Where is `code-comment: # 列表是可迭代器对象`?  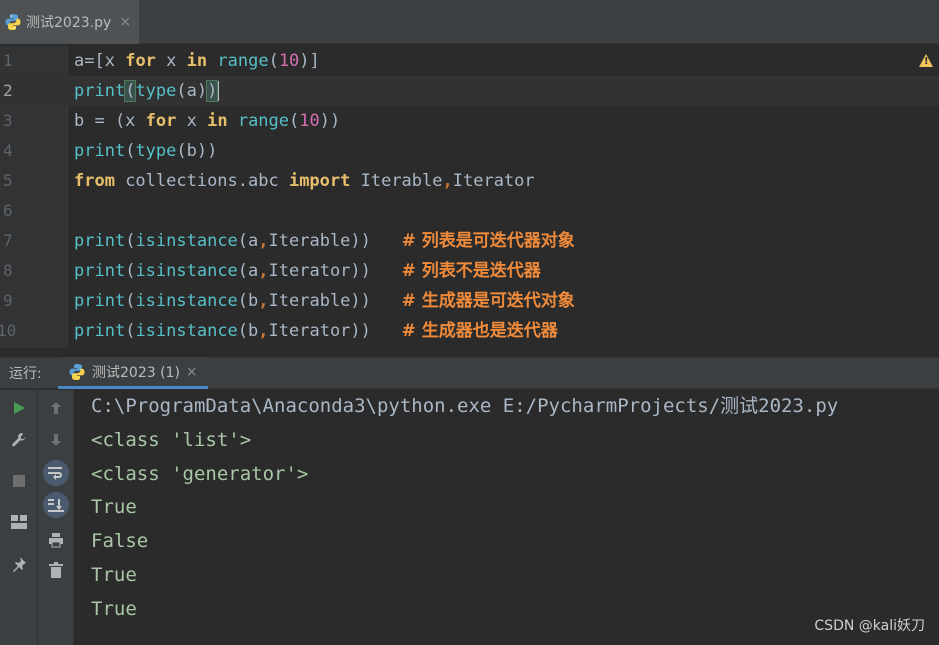
code-comment: # 列表是可迭代器对象 is located at coordinates (488, 241).